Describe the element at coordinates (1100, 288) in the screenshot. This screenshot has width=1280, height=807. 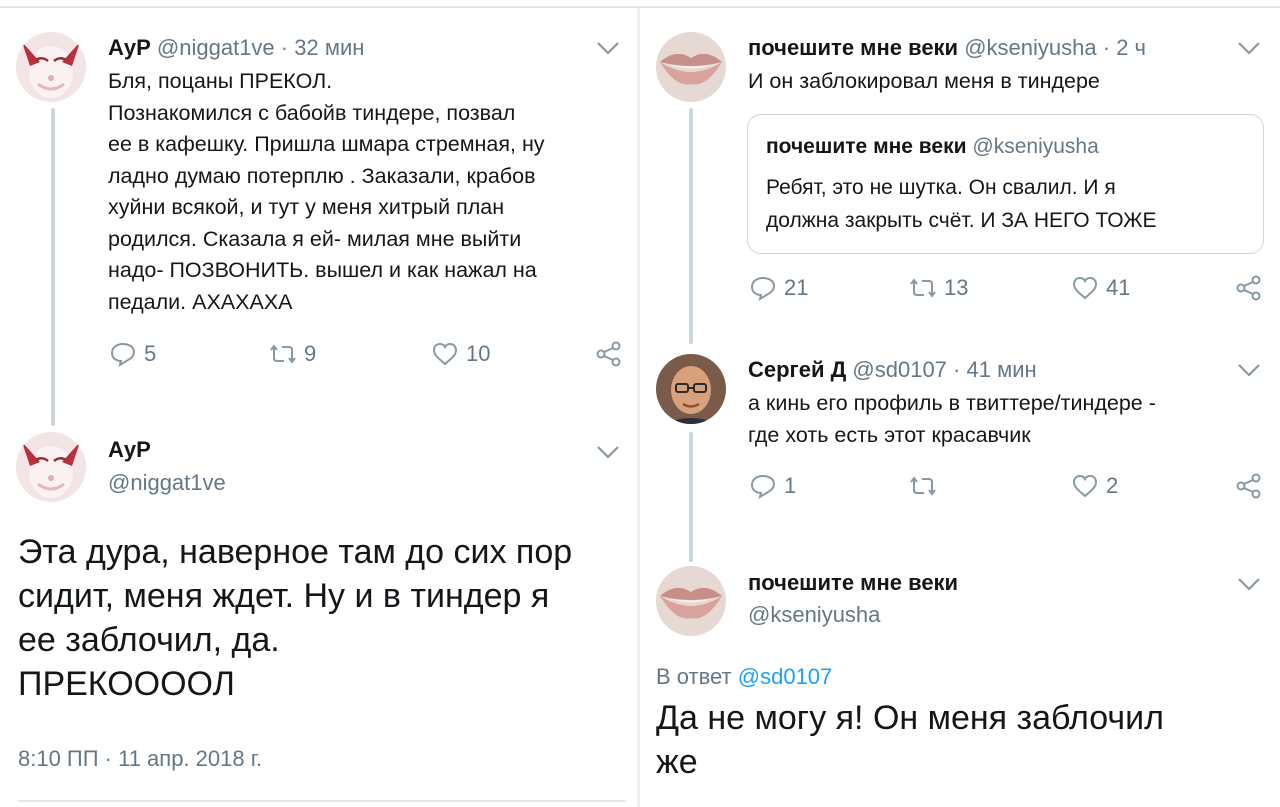
I see `like-button: 41` at that location.